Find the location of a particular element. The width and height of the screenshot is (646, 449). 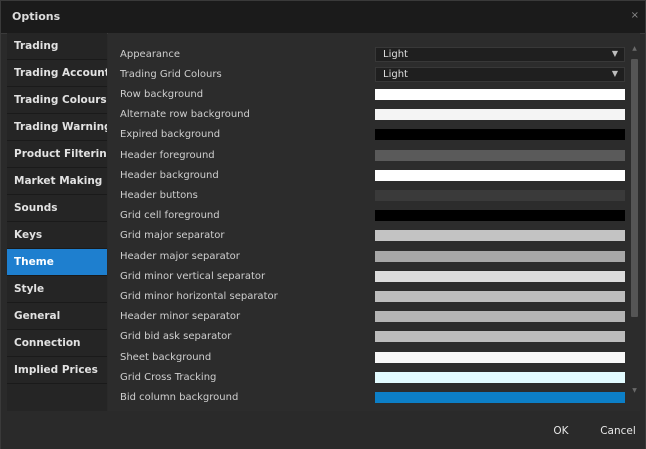

header-major-separator-row: Header major separator is located at coordinates (368, 257).